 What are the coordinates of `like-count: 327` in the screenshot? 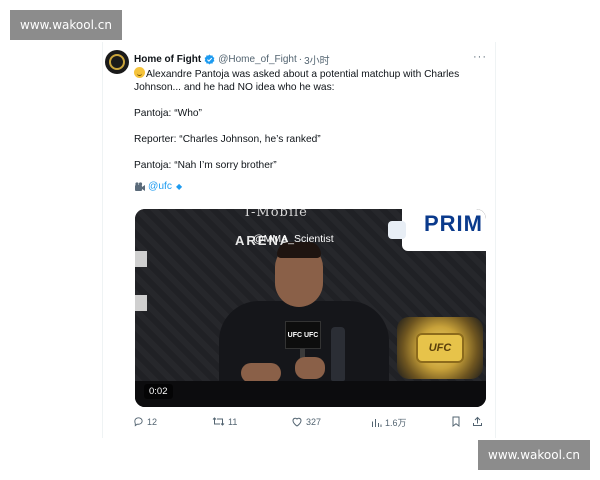 It's located at (314, 421).